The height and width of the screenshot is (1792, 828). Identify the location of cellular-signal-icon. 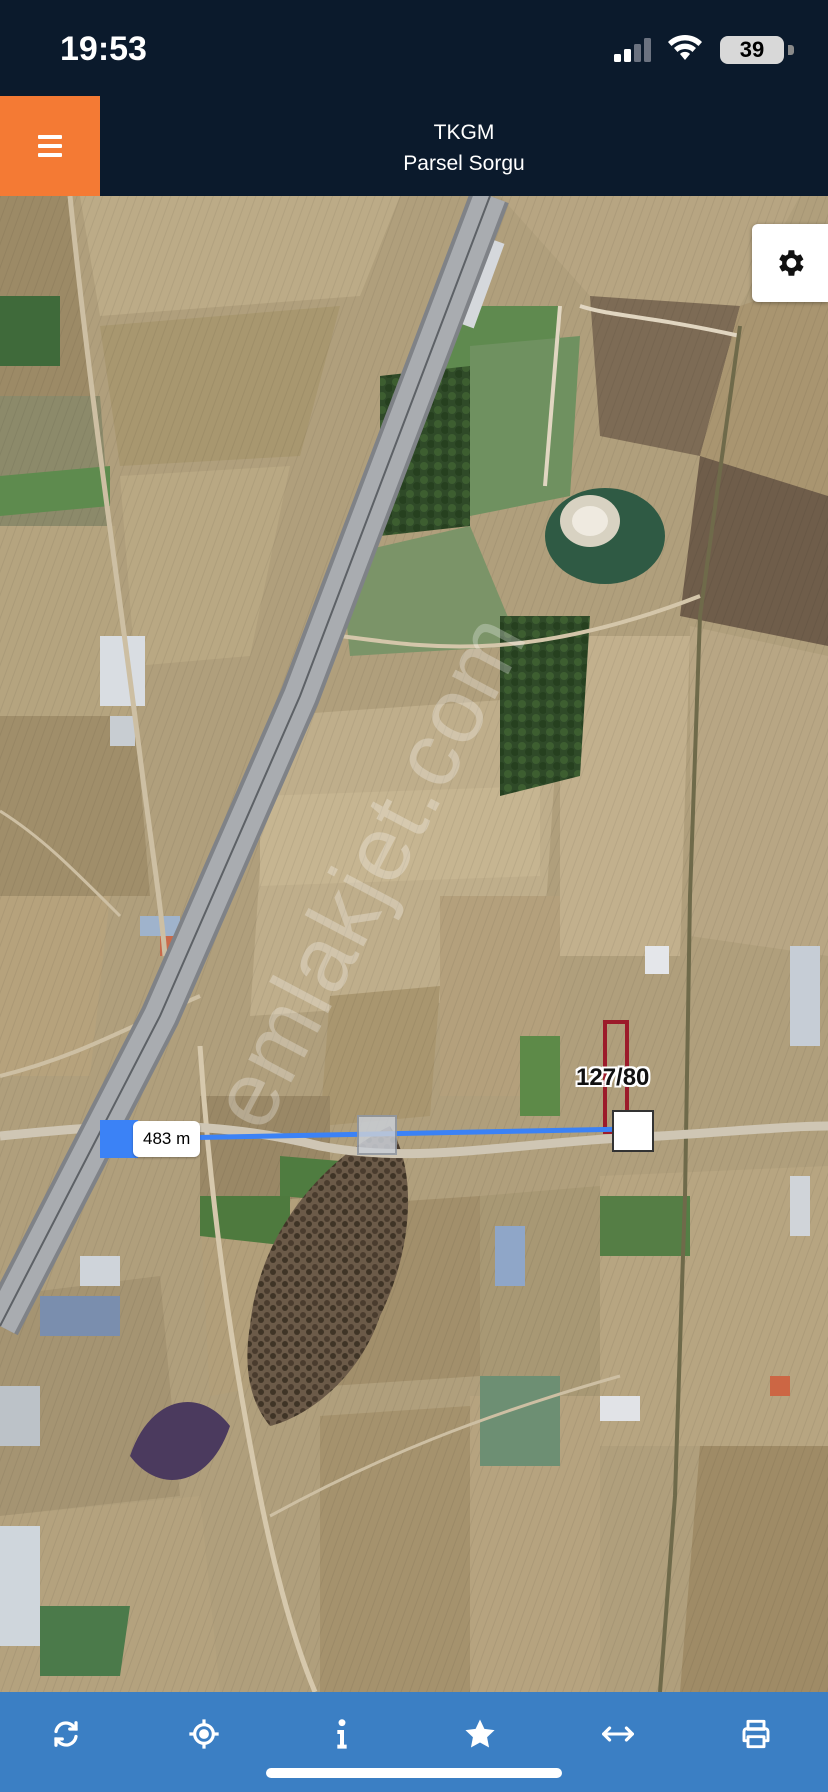
(632, 50).